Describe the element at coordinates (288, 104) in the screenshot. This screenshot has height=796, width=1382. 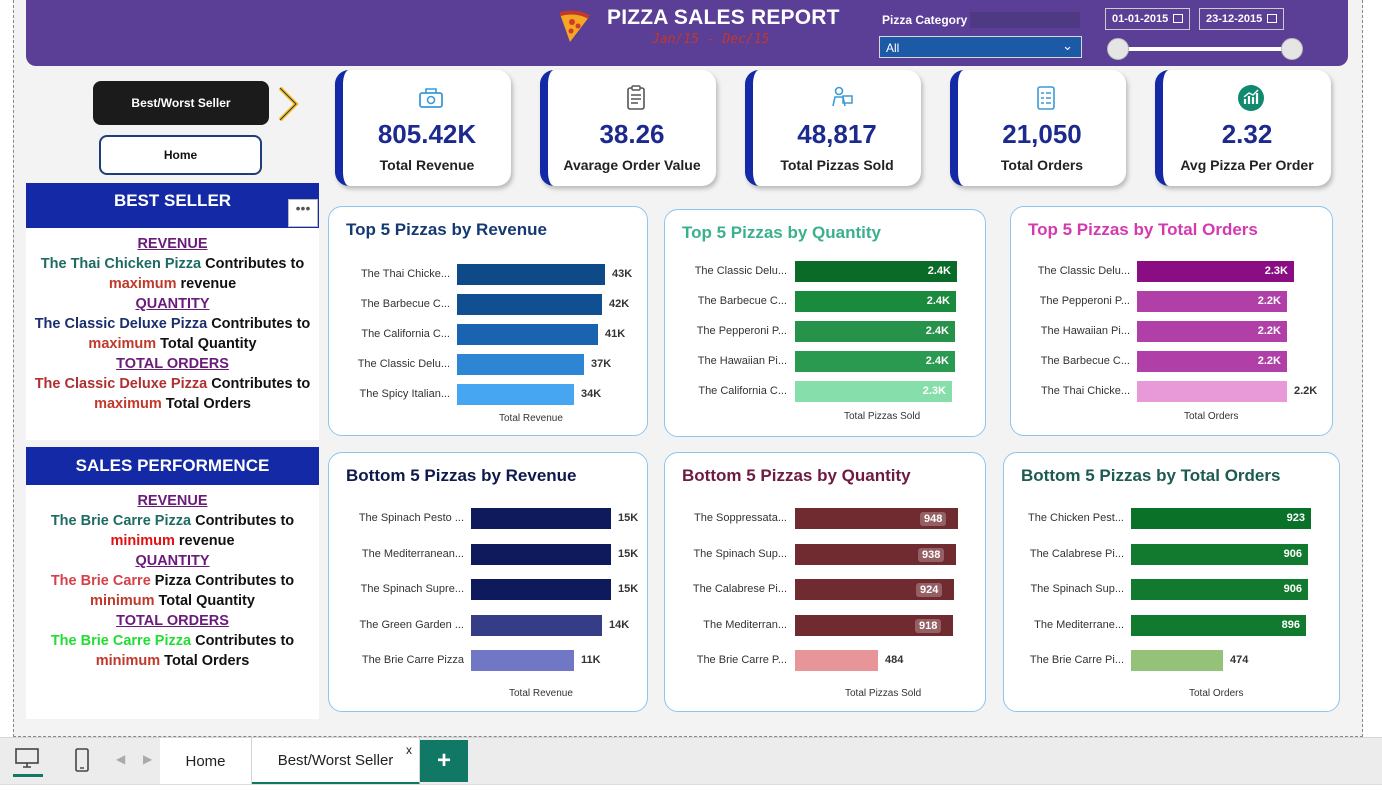
I see `chevron-right-icon` at that location.